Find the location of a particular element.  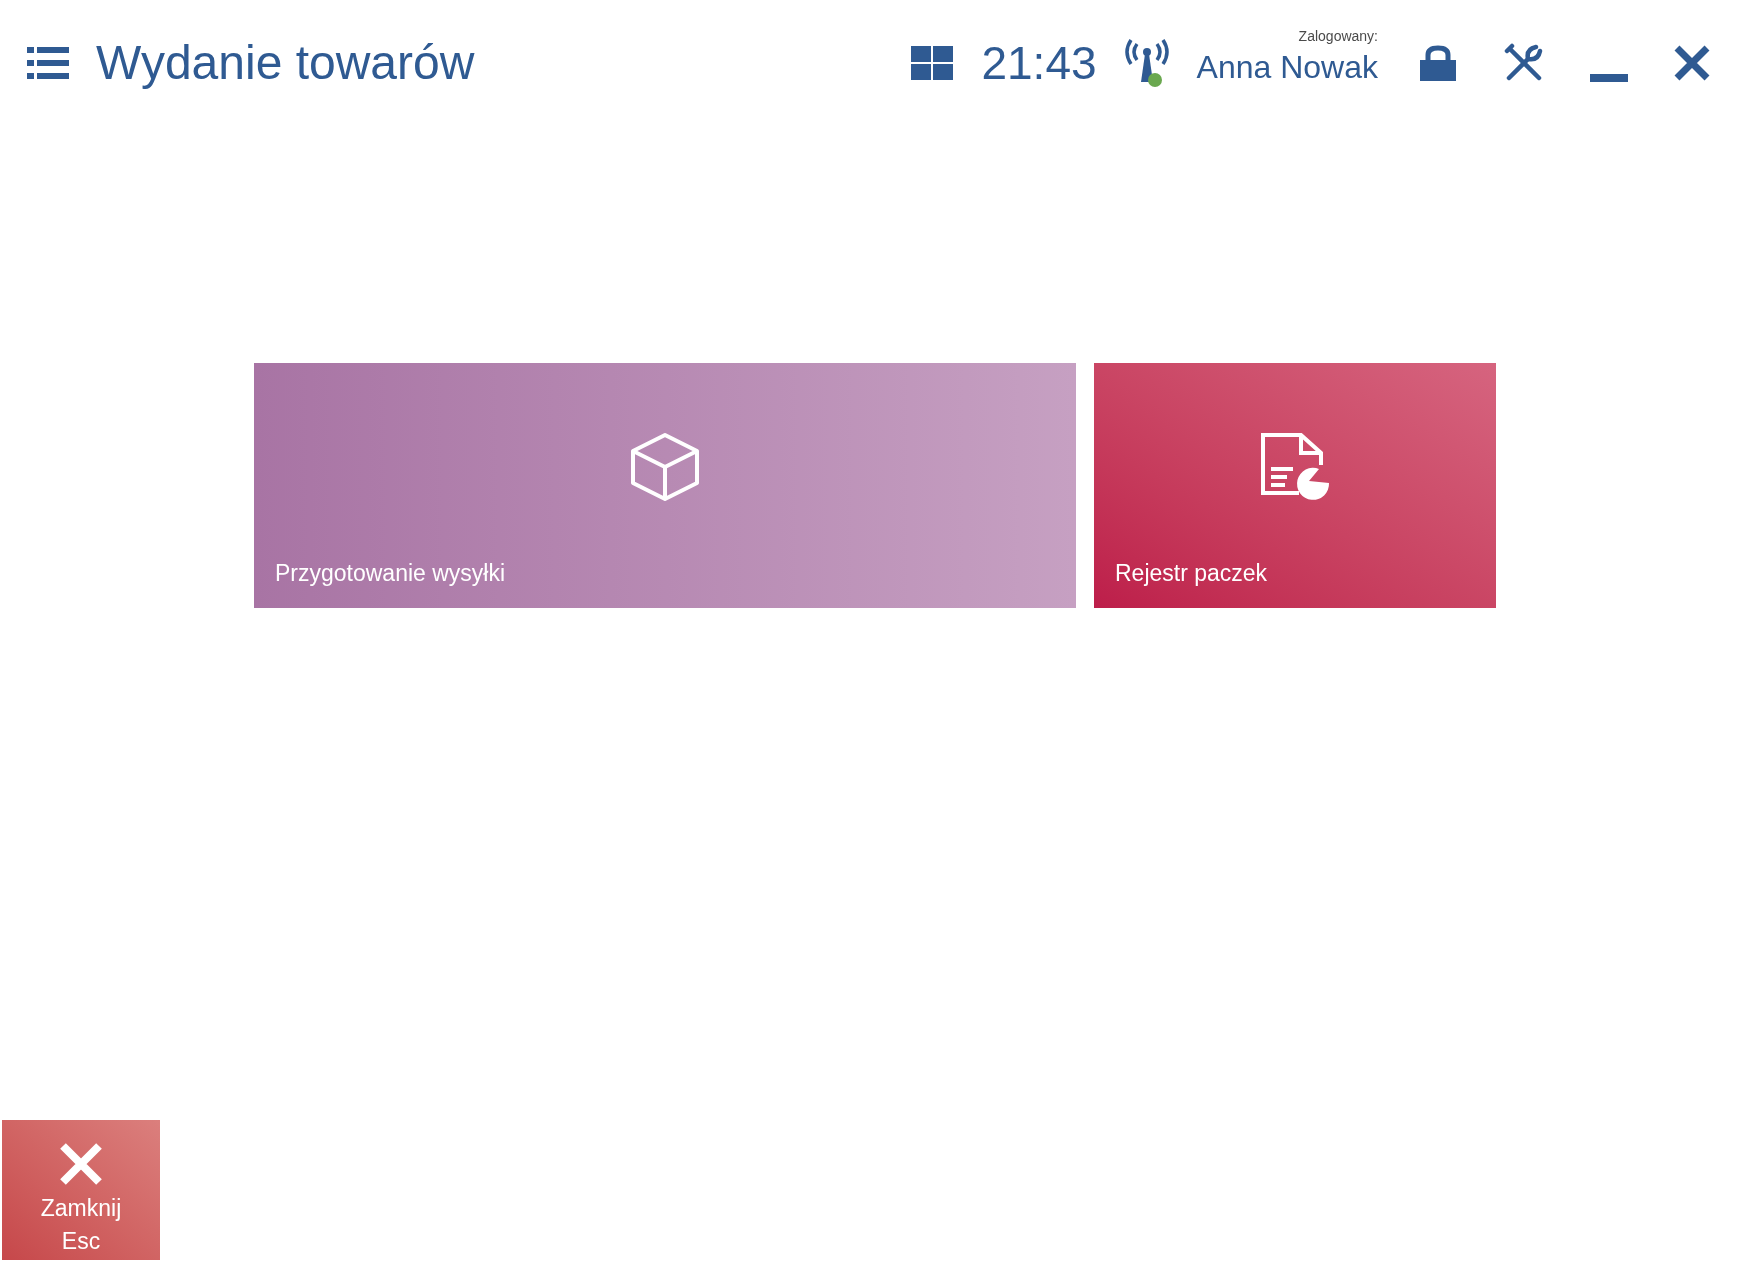

tile: Przygotowanie wysyłki is located at coordinates (665, 485).